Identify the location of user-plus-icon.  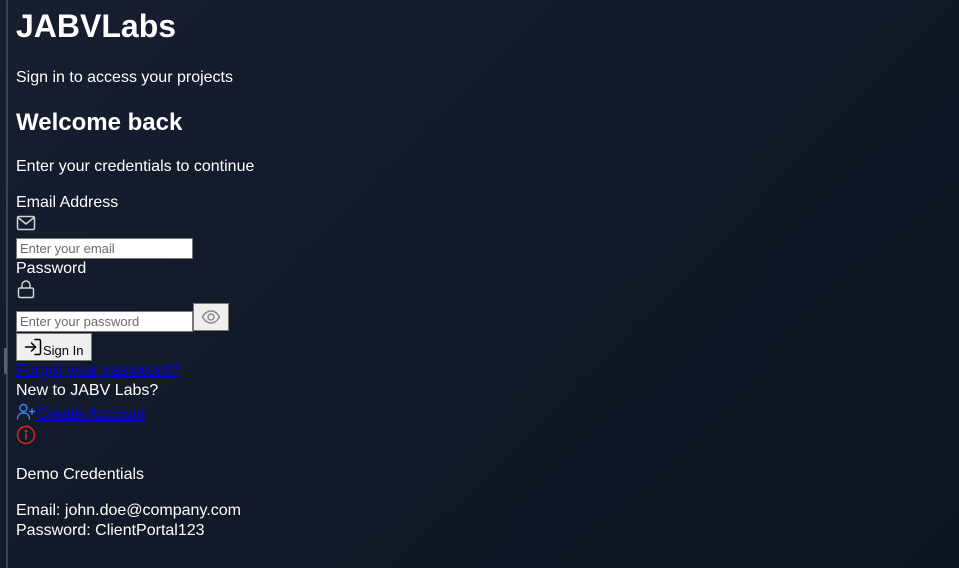
(26, 411).